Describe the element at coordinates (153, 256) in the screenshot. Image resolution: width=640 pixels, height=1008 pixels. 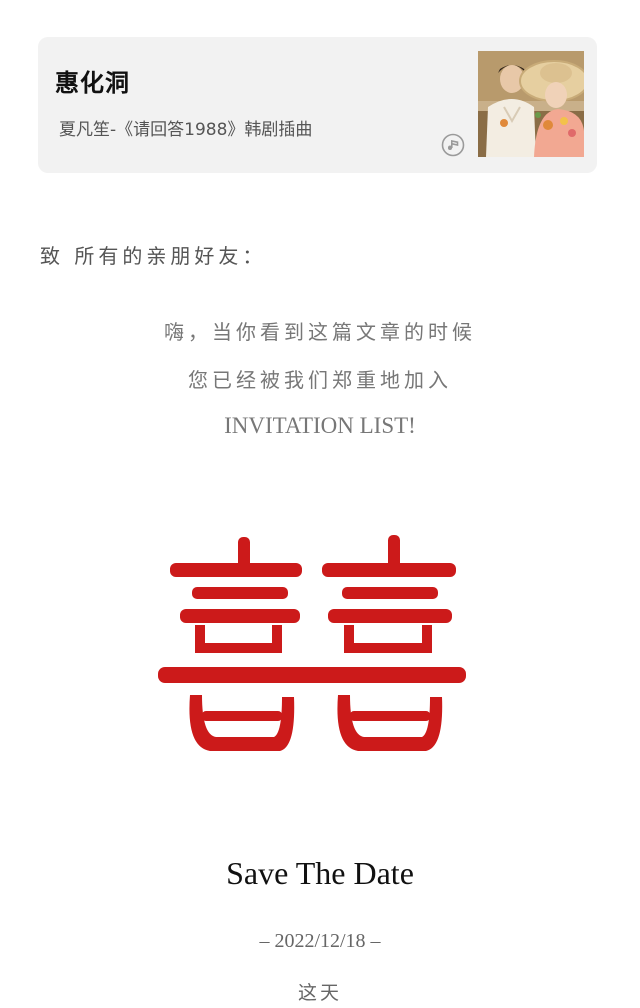
I see `greeting-text: 致 所有的亲朋好友：` at that location.